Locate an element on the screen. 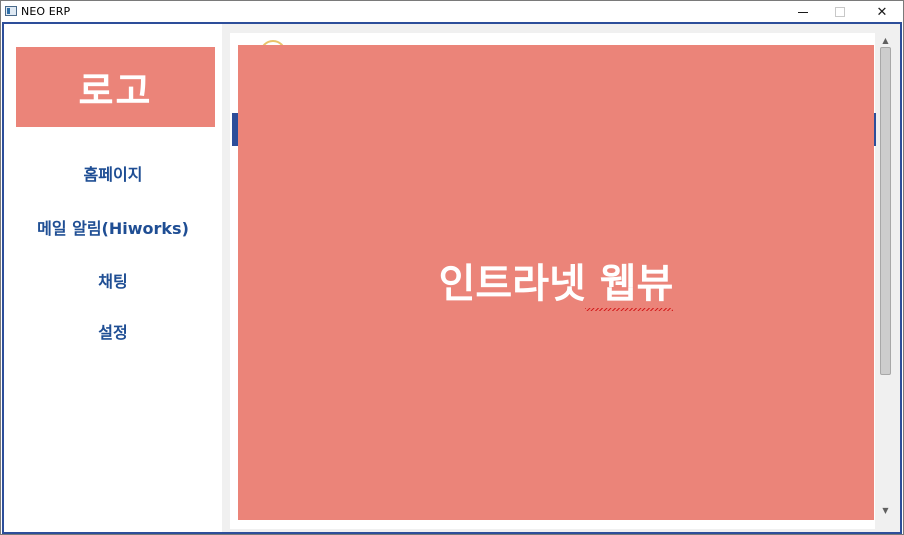  app-icon is located at coordinates (11, 11).